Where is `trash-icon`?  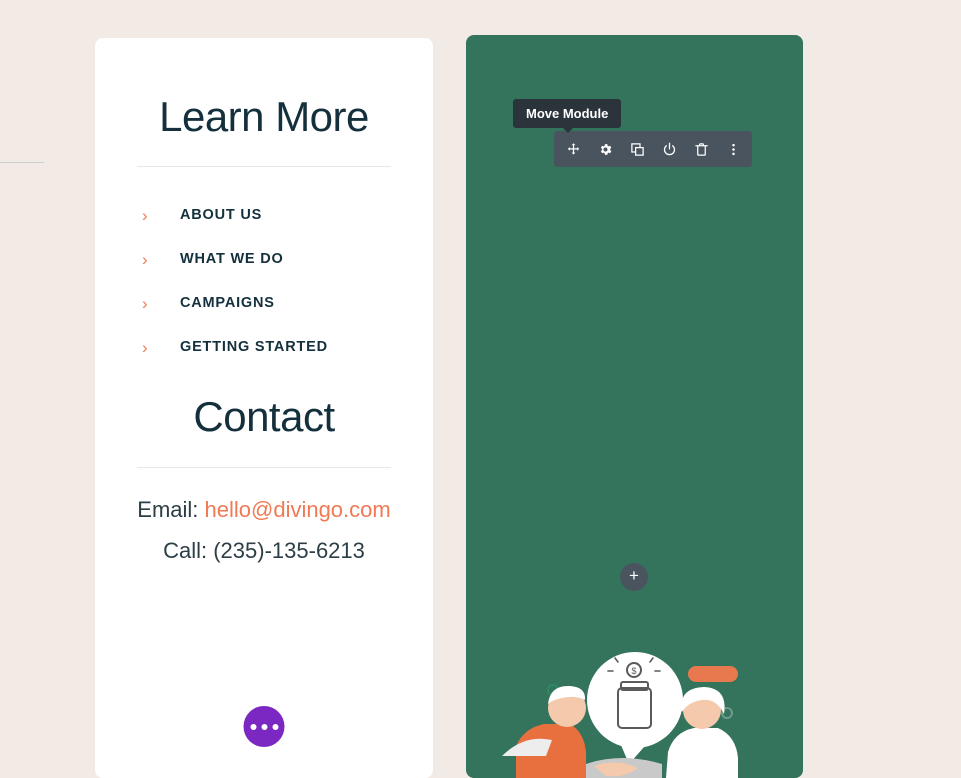 trash-icon is located at coordinates (701, 149).